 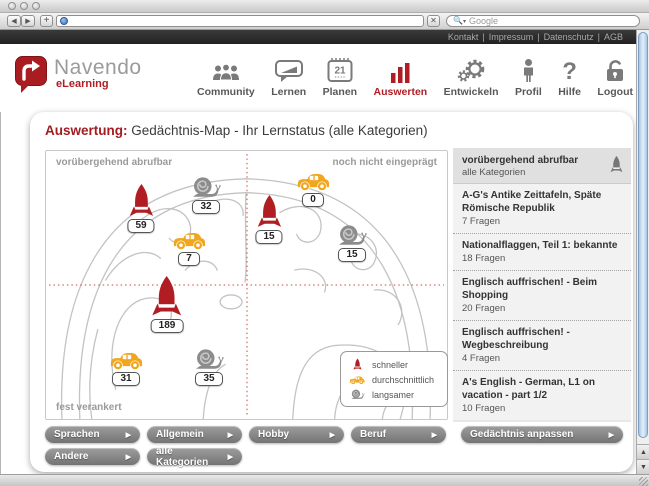 What do you see at coordinates (464, 22) in the screenshot?
I see `search-menu-icon: ▾` at bounding box center [464, 22].